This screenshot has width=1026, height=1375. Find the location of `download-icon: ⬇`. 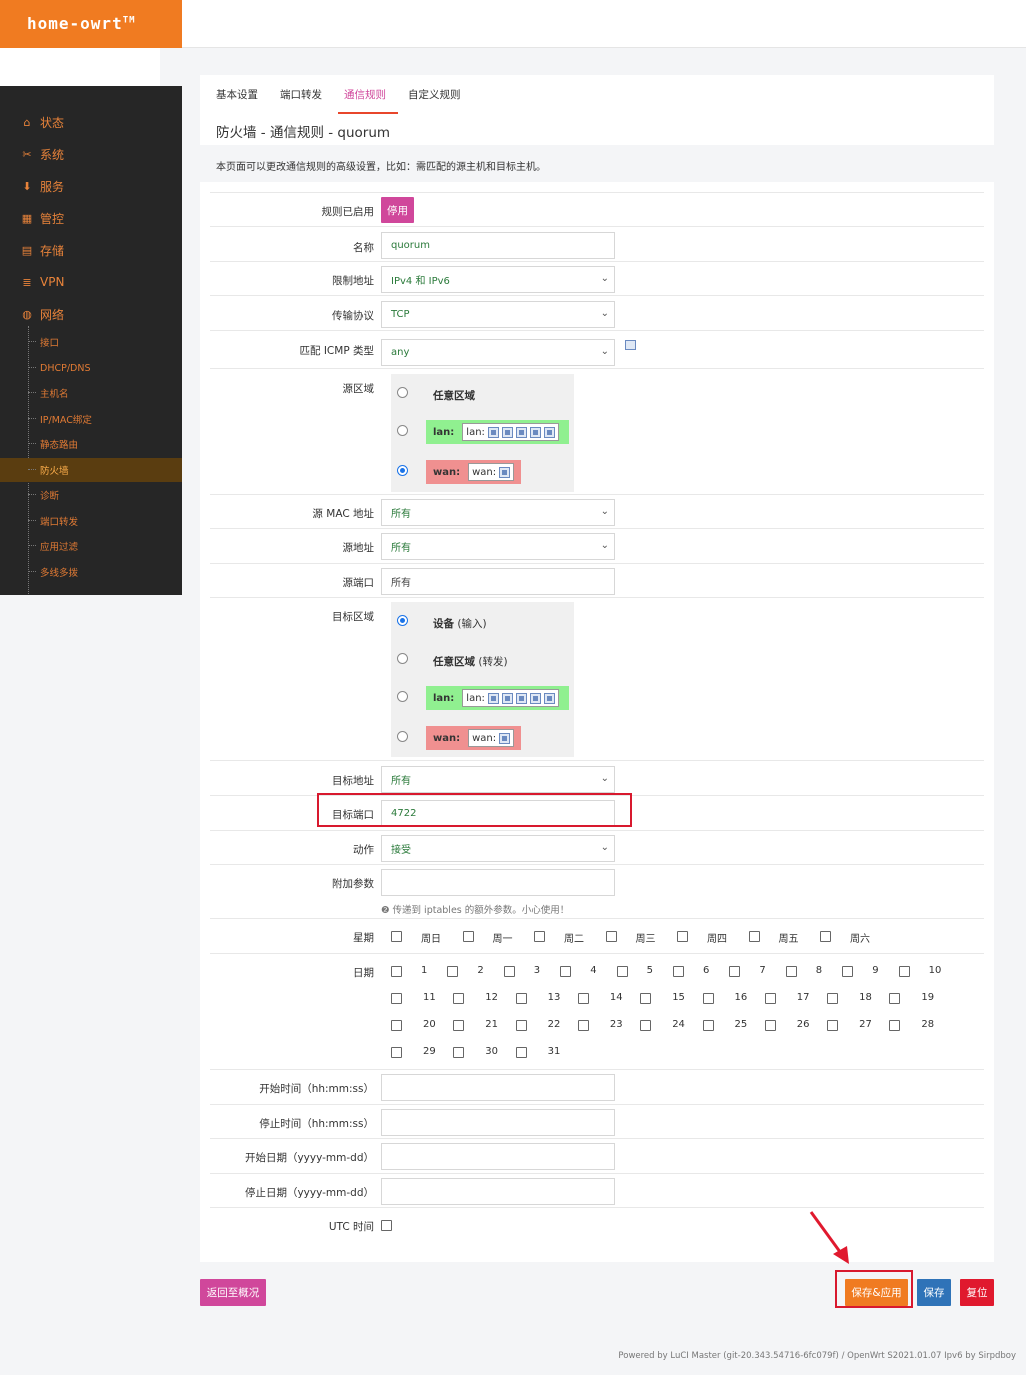

download-icon: ⬇ is located at coordinates (27, 186).